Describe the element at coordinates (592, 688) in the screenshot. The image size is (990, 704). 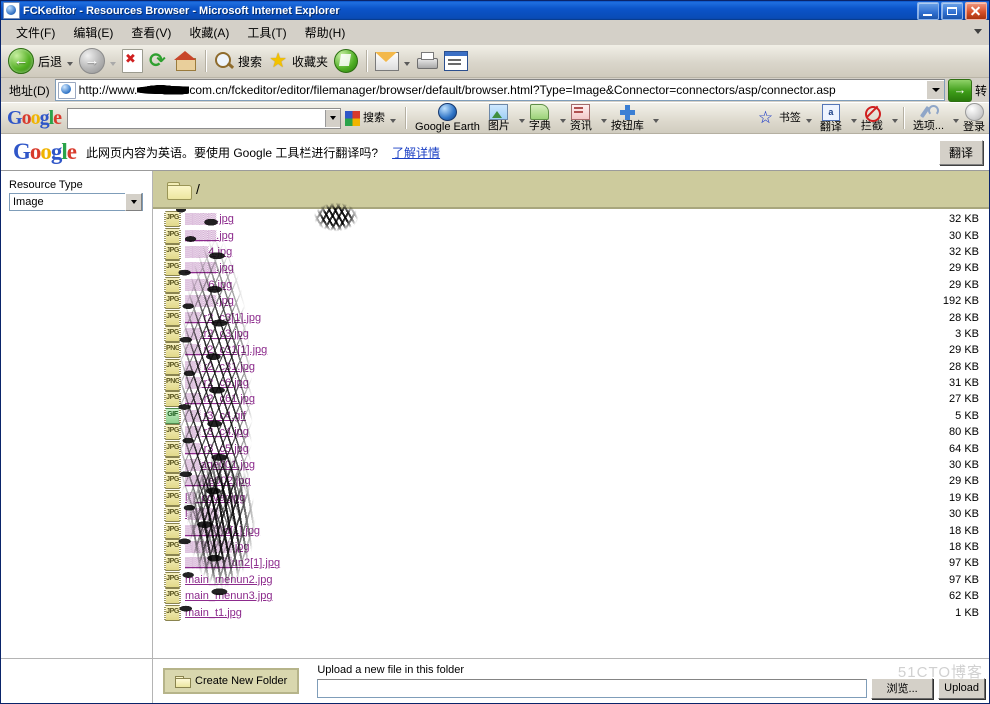
I see `upload-file-input` at that location.